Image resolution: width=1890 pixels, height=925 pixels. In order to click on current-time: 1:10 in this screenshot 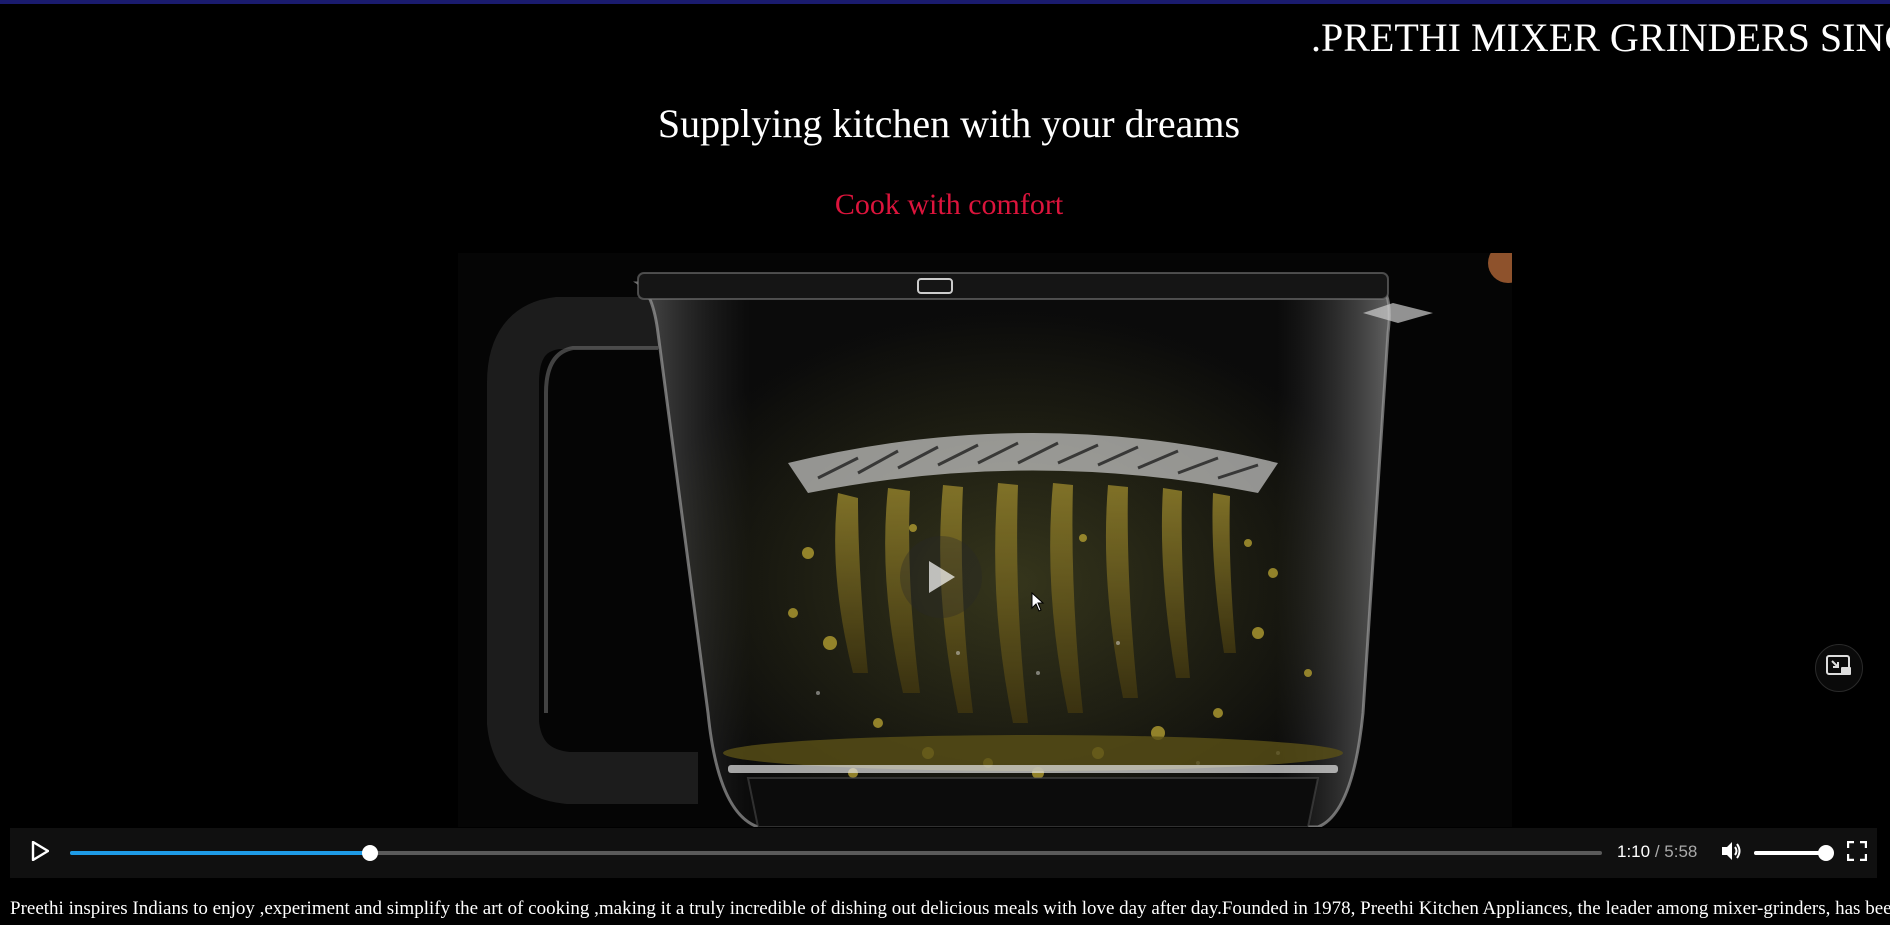, I will do `click(1634, 851)`.